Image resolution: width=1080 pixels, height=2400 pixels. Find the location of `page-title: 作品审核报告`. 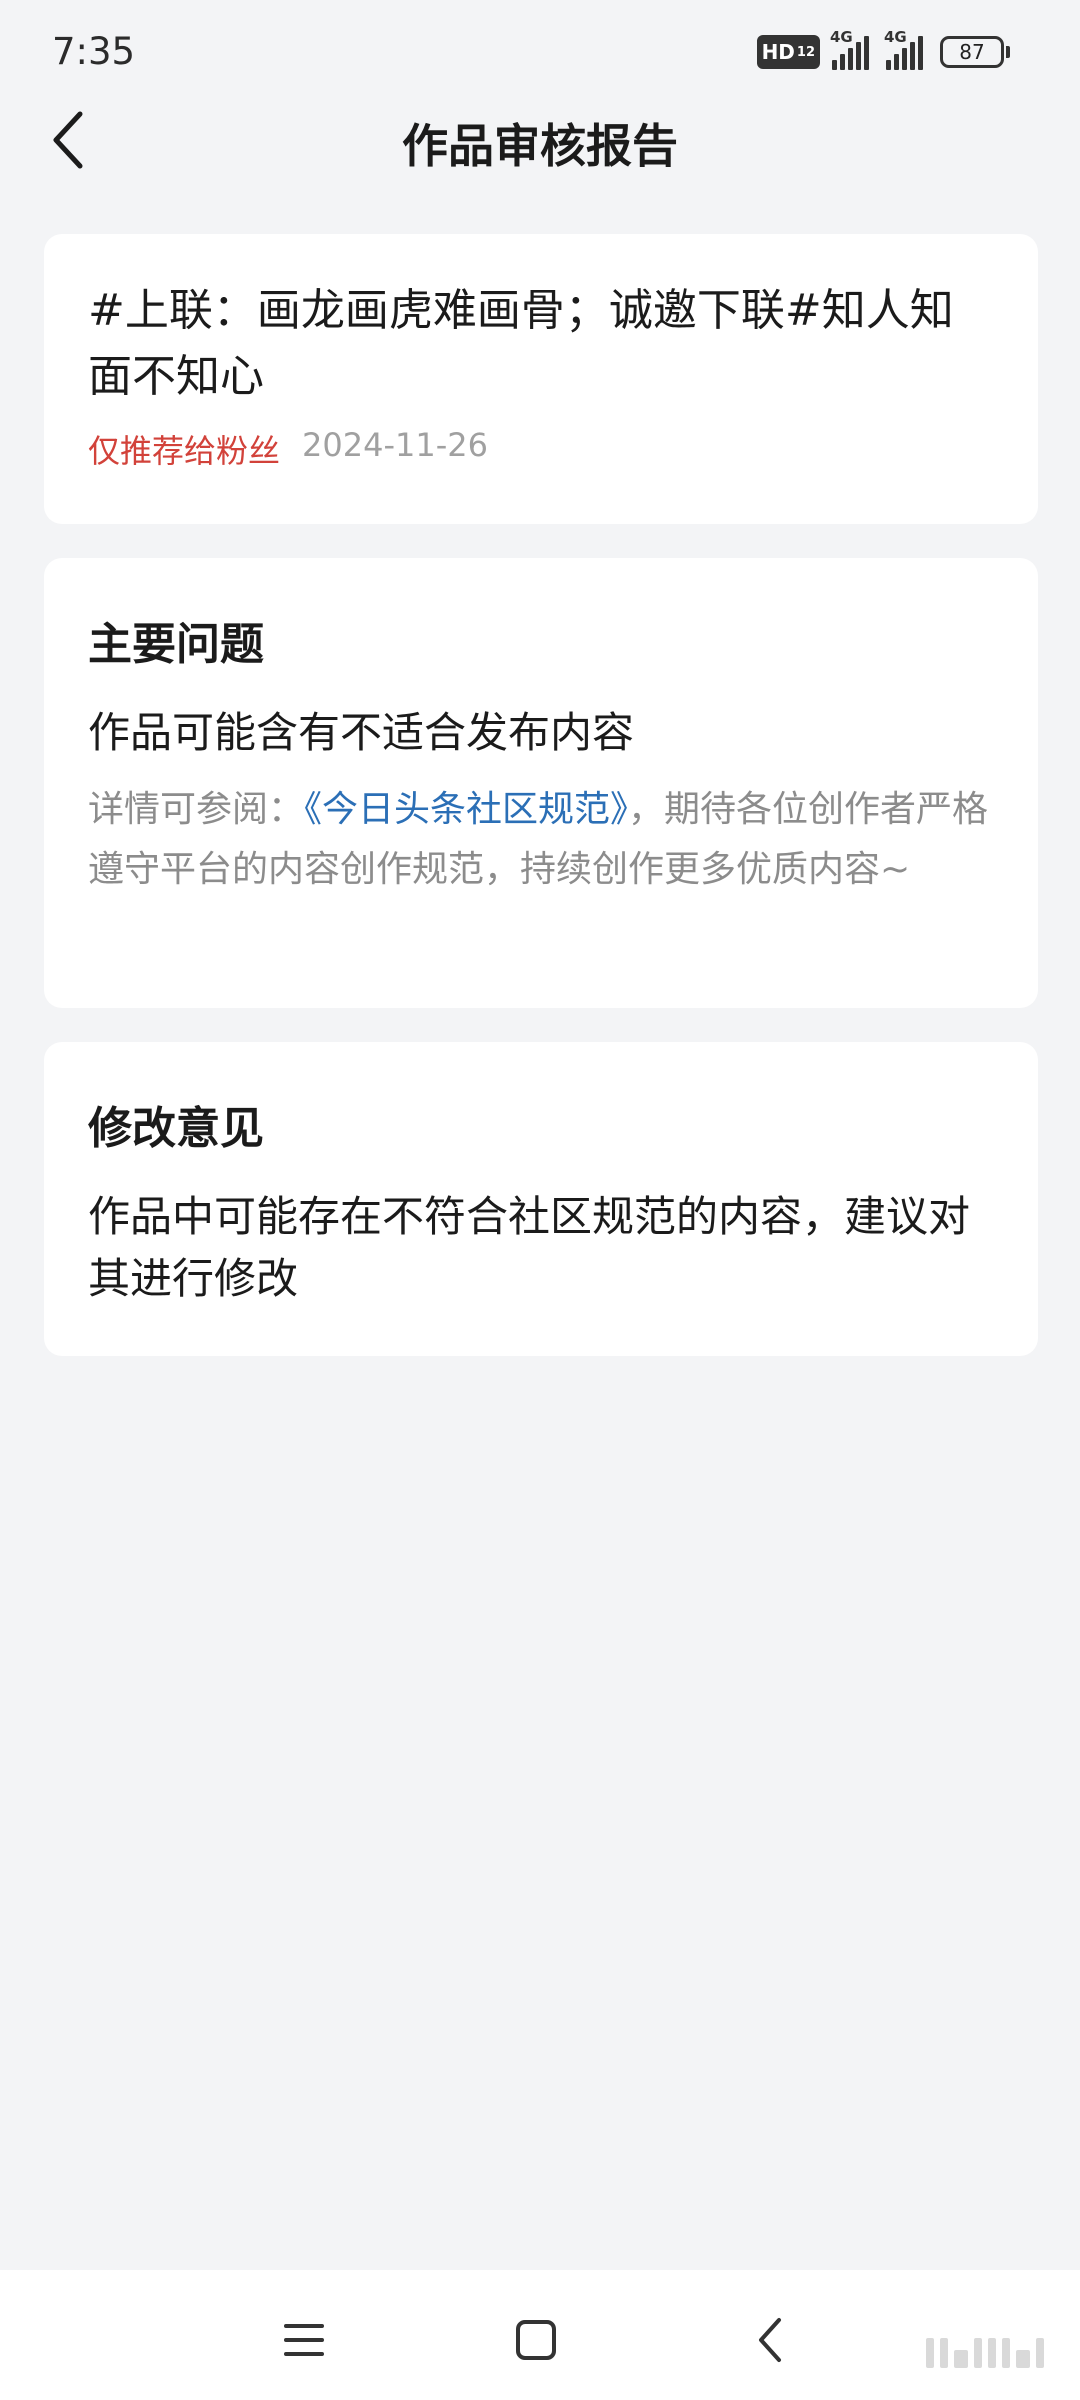

page-title: 作品审核报告 is located at coordinates (540, 146).